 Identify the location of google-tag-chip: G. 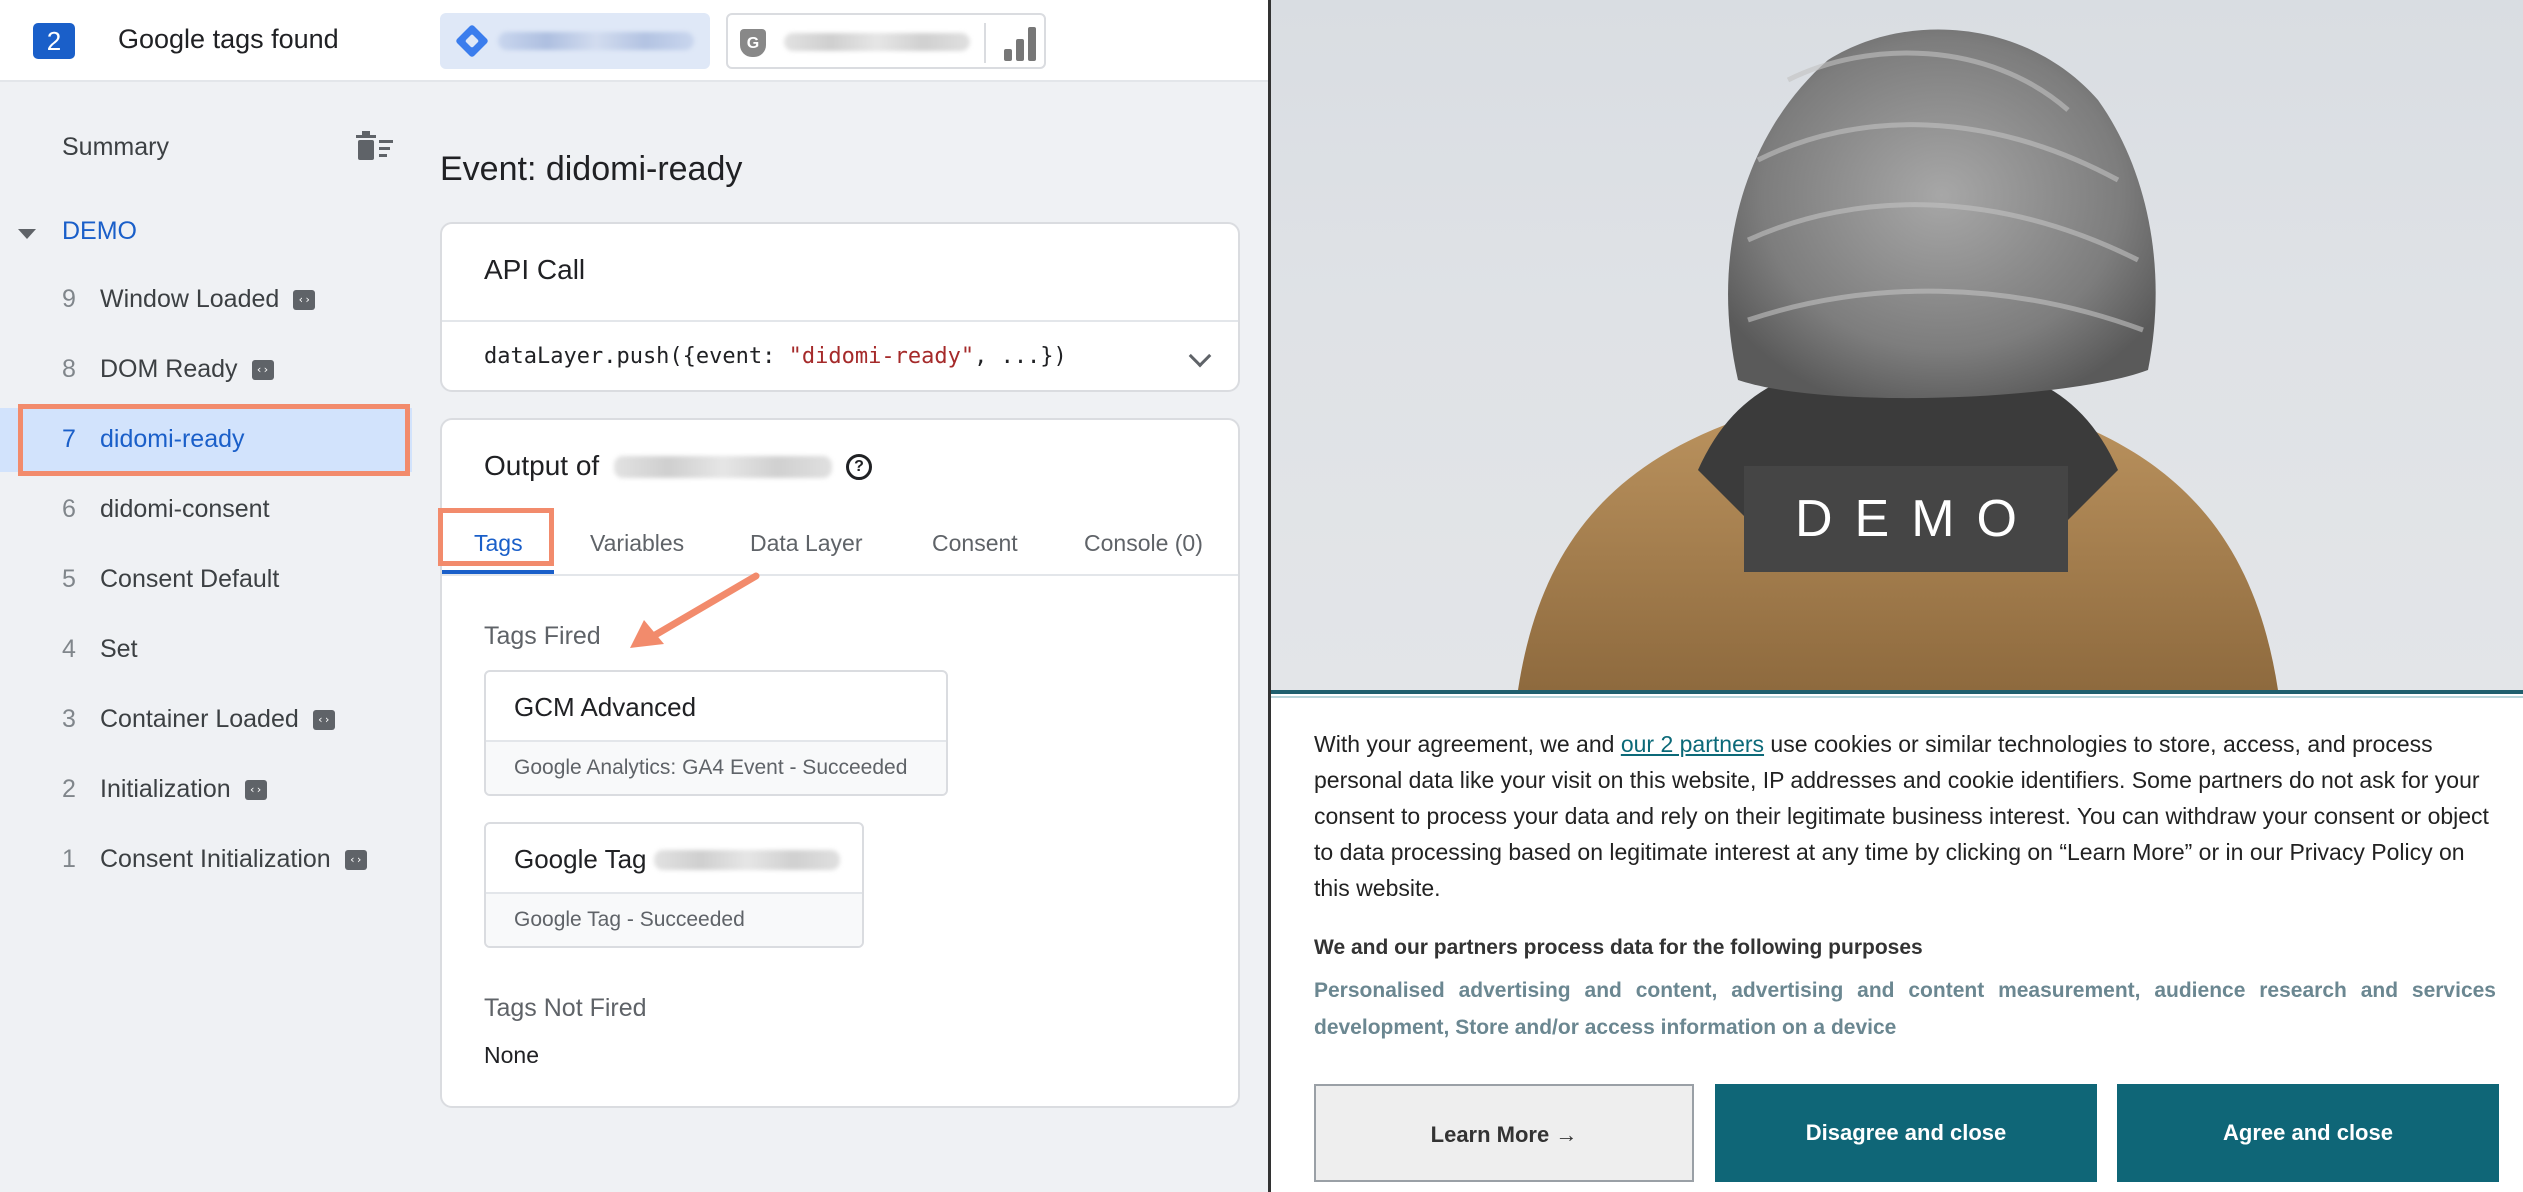
(886, 41).